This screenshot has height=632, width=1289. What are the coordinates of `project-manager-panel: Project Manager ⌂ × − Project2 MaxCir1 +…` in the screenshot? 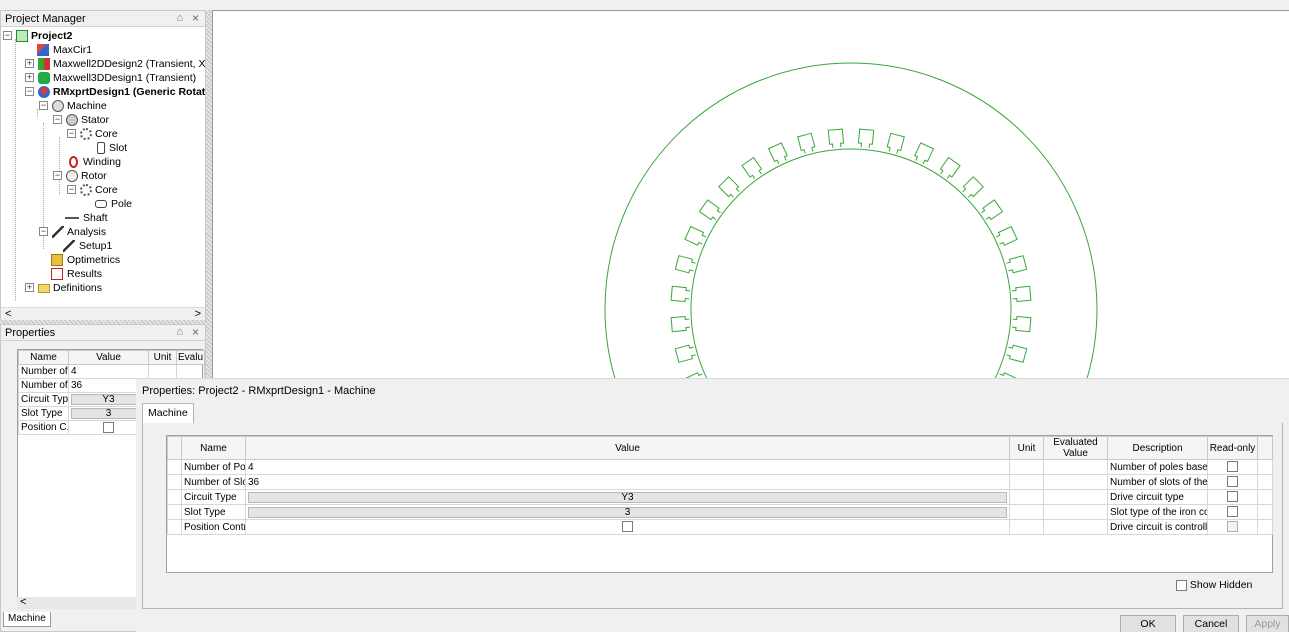 It's located at (103, 166).